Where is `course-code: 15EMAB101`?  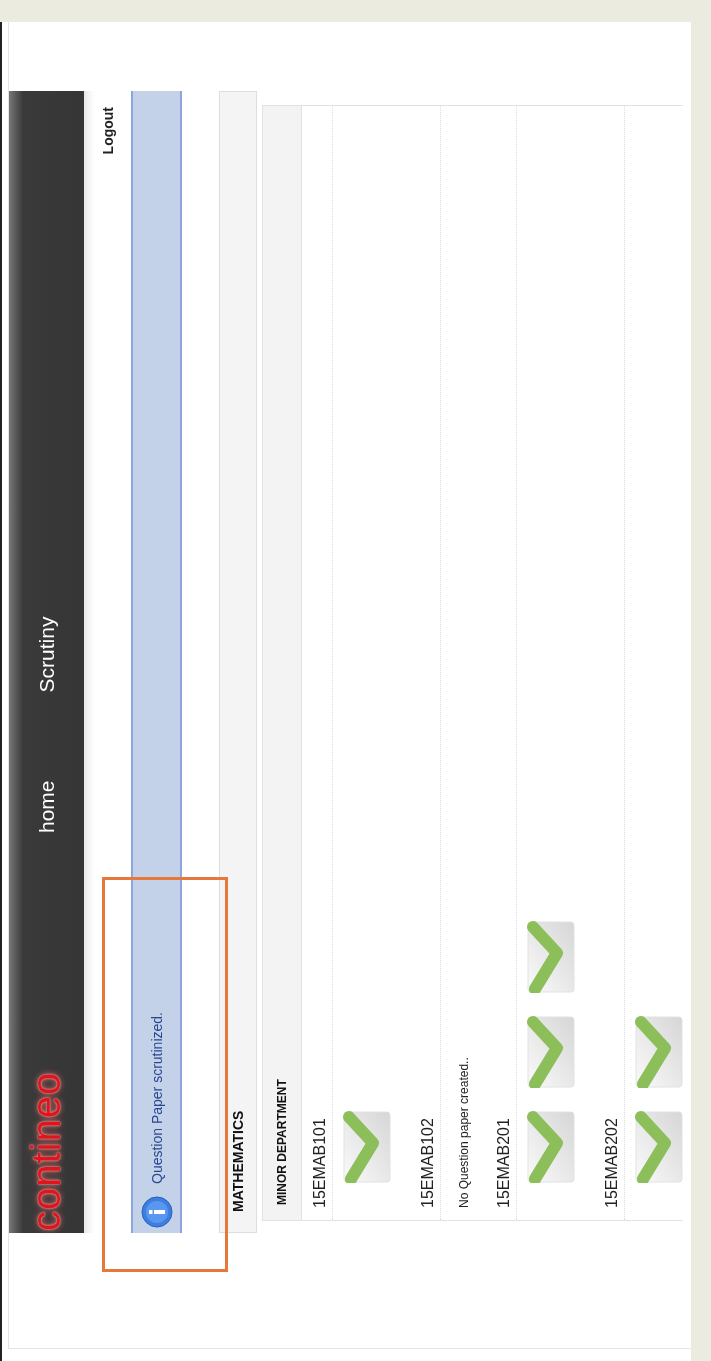
course-code: 15EMAB101 is located at coordinates (317, 663).